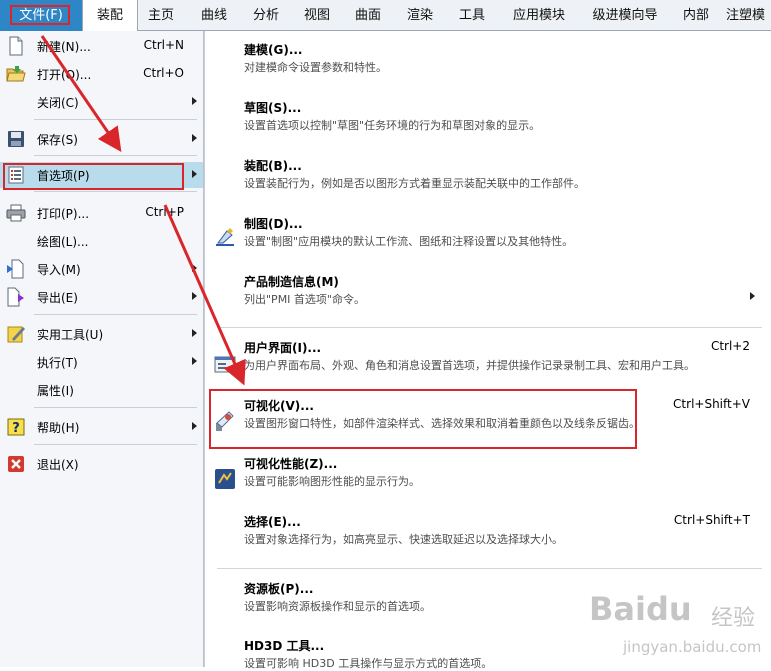  I want to click on pref-item-shortcut: Ctrl+Shift+T, so click(711, 520).